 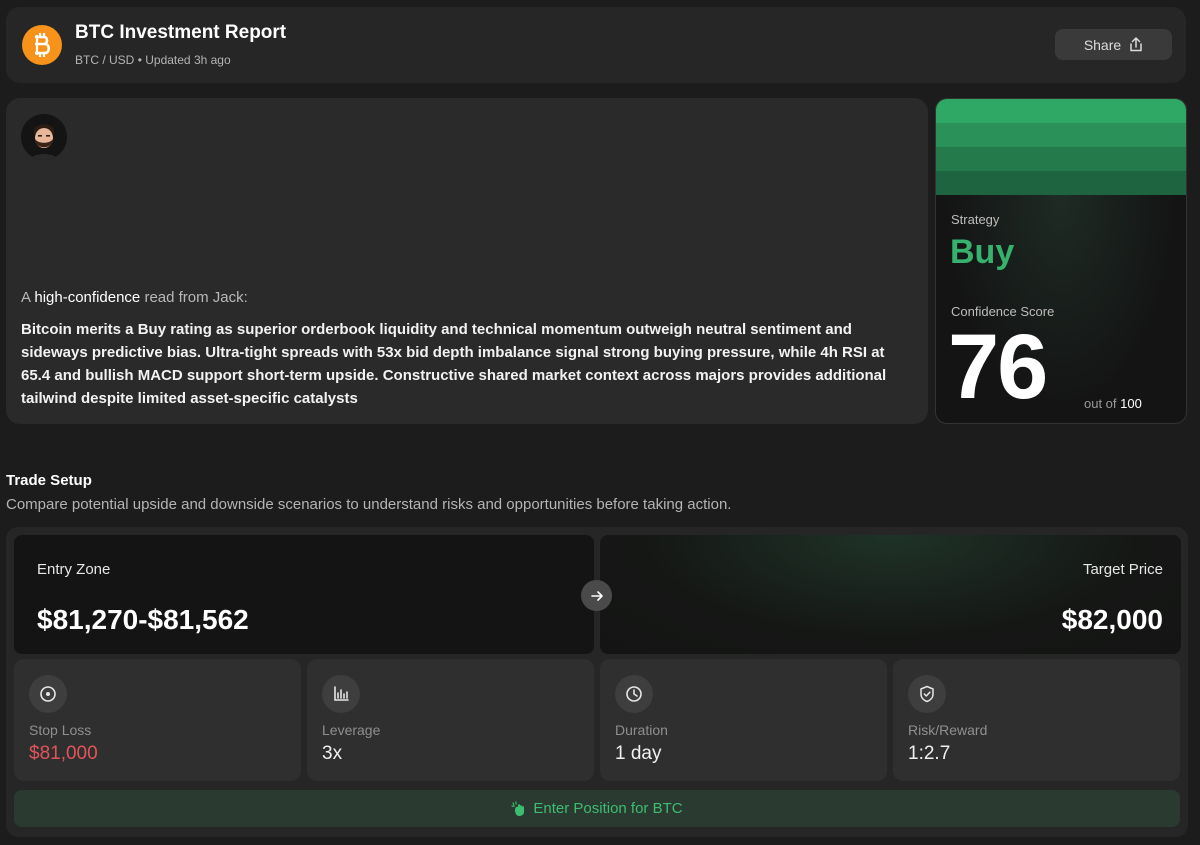 I want to click on enter-position-button: Enter Position for BTC, so click(x=597, y=808).